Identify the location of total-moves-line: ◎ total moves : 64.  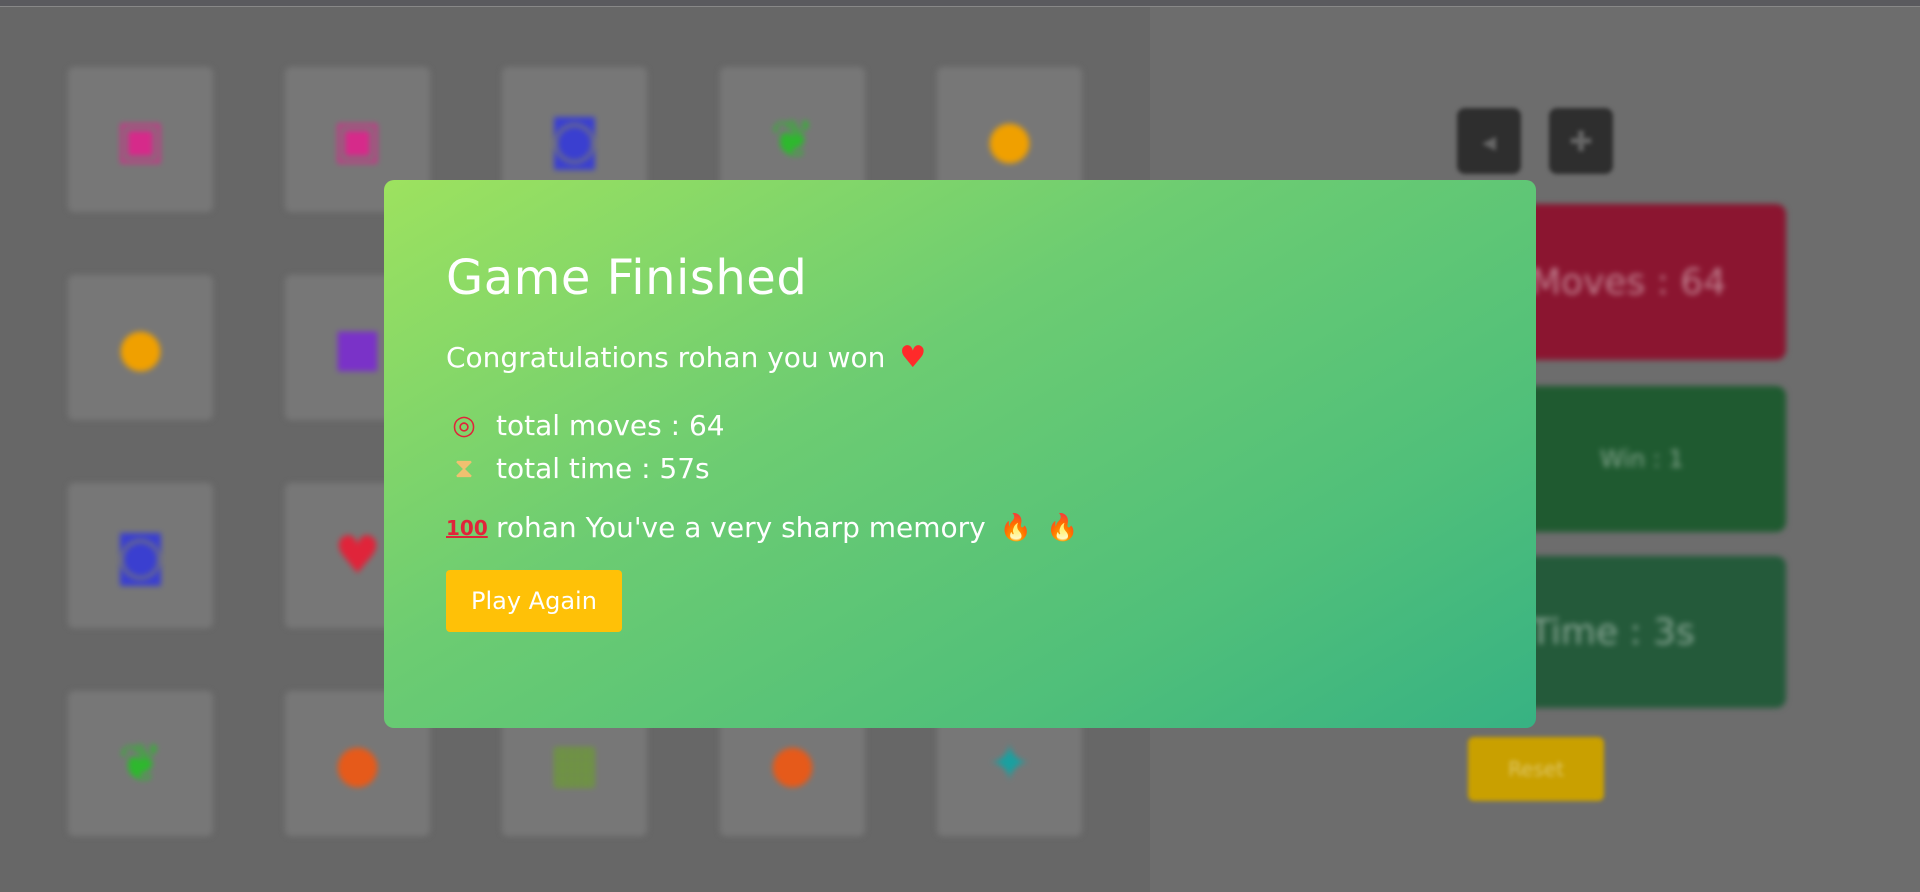
(960, 425).